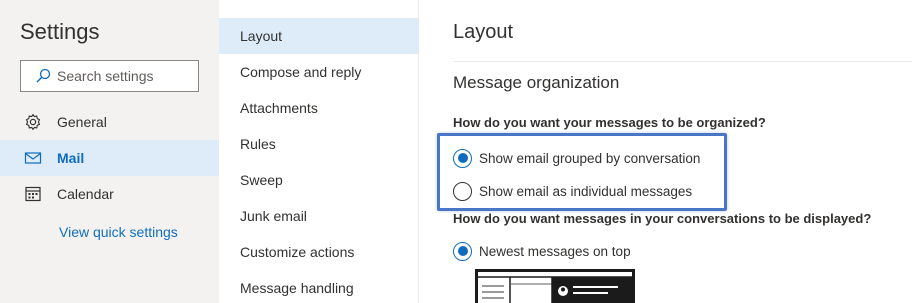 The height and width of the screenshot is (303, 912). What do you see at coordinates (319, 216) in the screenshot?
I see `subnav-item-junk-email: Junk email` at bounding box center [319, 216].